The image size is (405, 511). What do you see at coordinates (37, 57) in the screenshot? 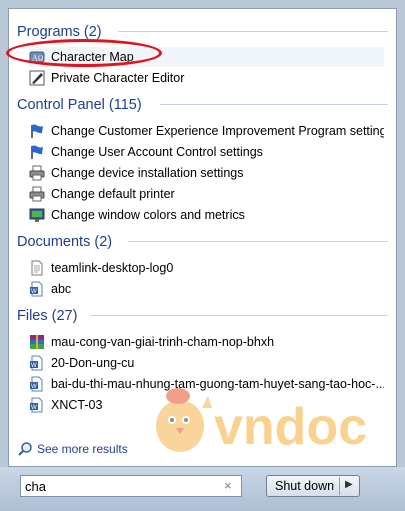
I see `character-map-icon: AΩ` at bounding box center [37, 57].